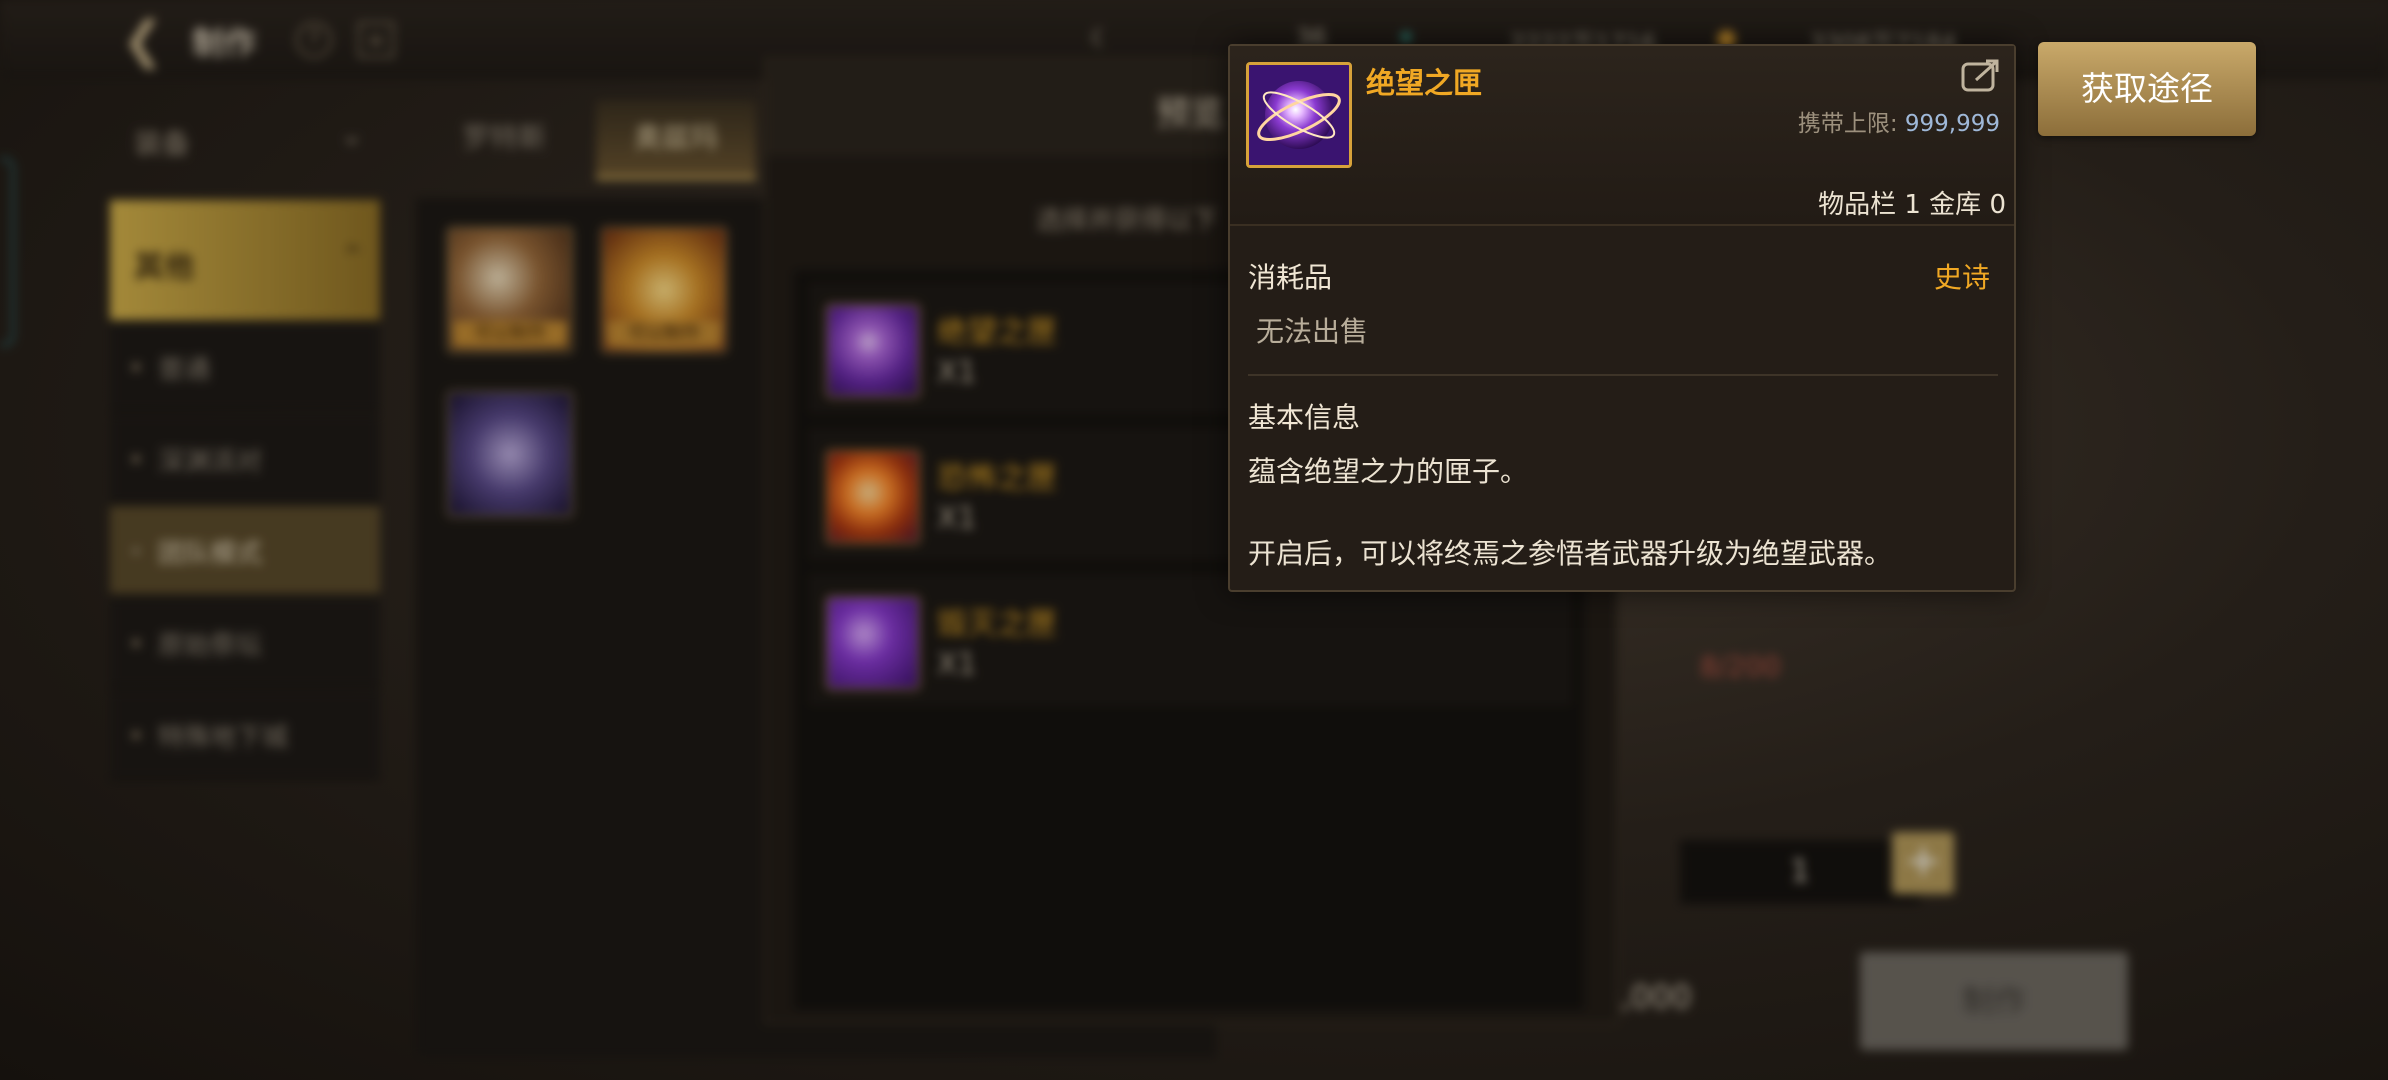  What do you see at coordinates (1570, 553) in the screenshot?
I see `item-effect: 开启后，可以将终焉之参悟者武器升级为绝望武器。` at bounding box center [1570, 553].